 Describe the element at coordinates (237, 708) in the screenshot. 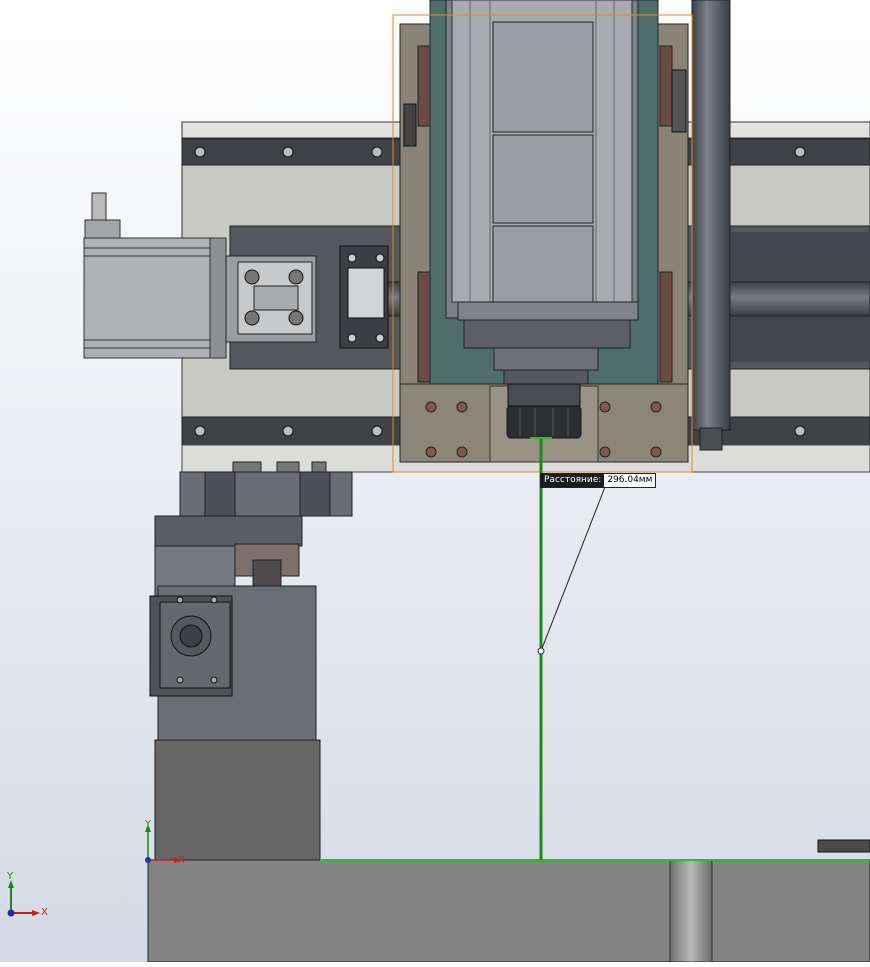

I see `column-upright` at that location.